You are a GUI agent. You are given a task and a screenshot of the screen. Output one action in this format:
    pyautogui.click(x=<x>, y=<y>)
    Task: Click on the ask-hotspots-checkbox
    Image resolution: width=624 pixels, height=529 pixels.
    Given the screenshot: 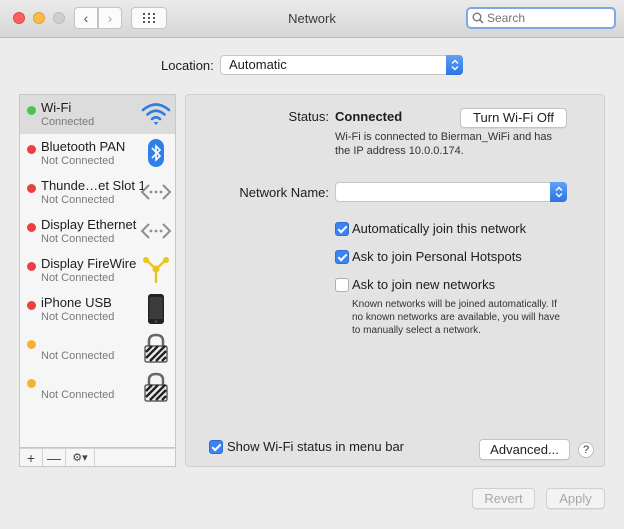 What is the action you would take?
    pyautogui.click(x=342, y=257)
    